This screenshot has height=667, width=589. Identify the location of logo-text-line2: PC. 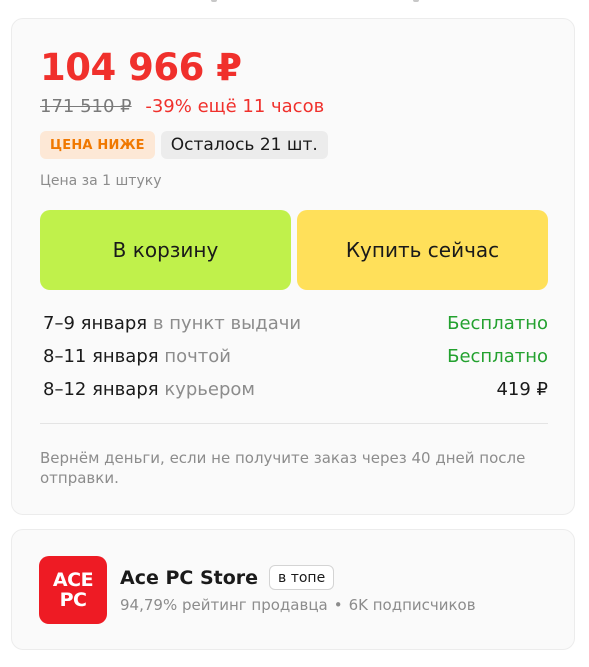
(73, 600).